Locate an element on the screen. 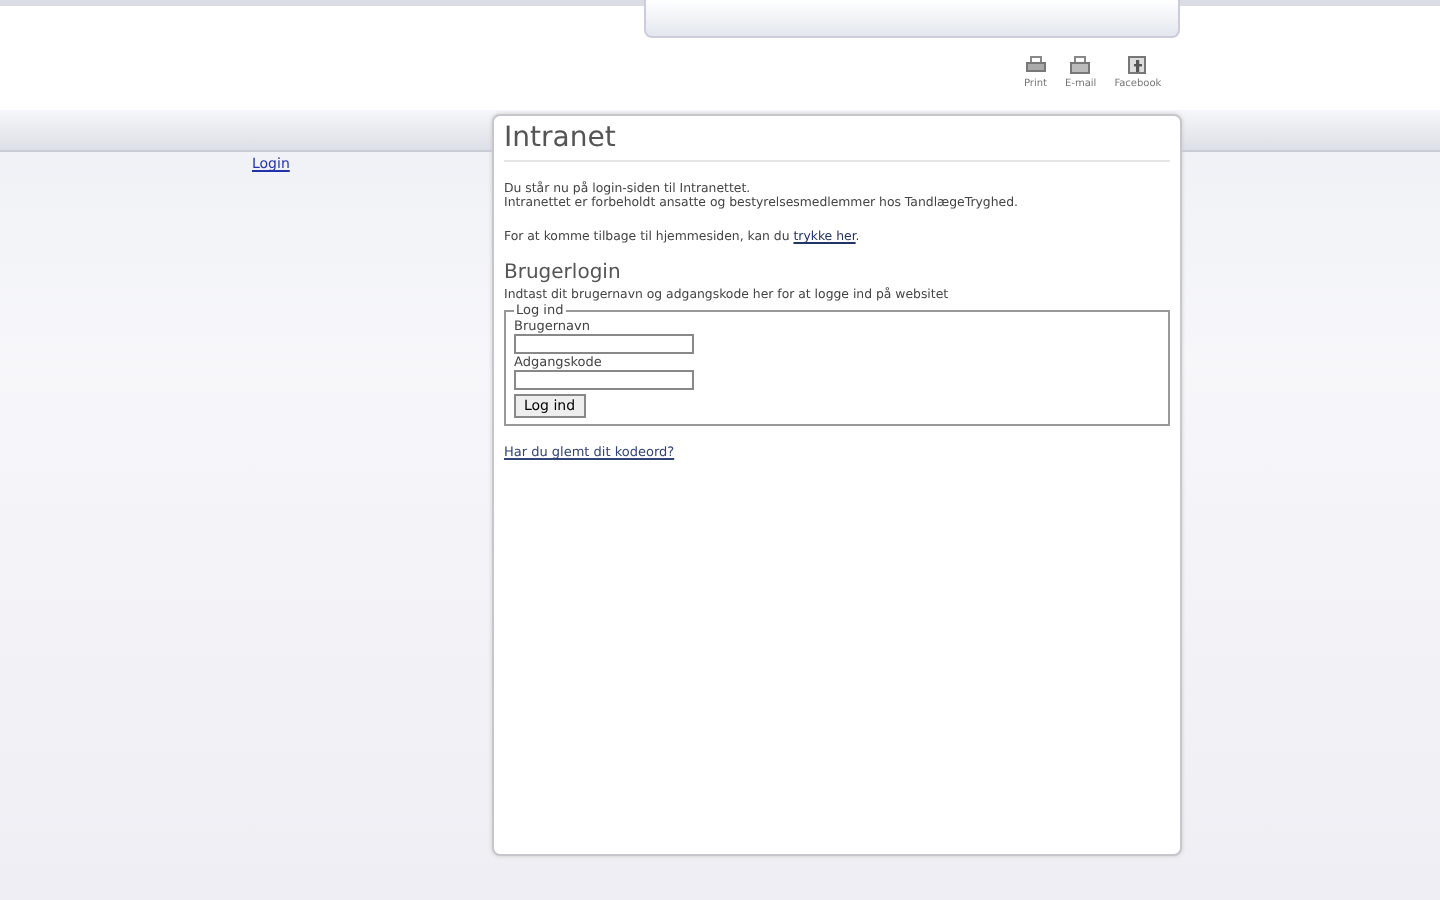  facebook-icon is located at coordinates (1137, 65).